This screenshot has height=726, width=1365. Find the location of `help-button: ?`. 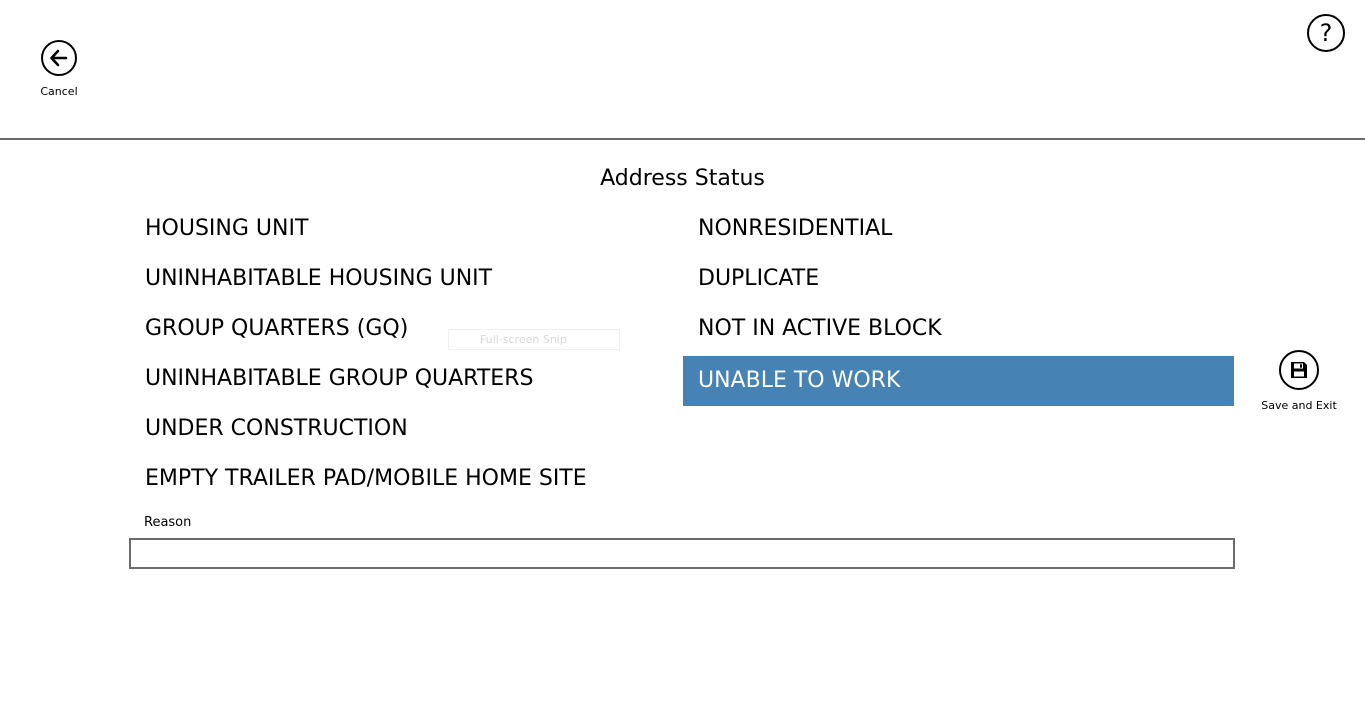

help-button: ? is located at coordinates (1326, 33).